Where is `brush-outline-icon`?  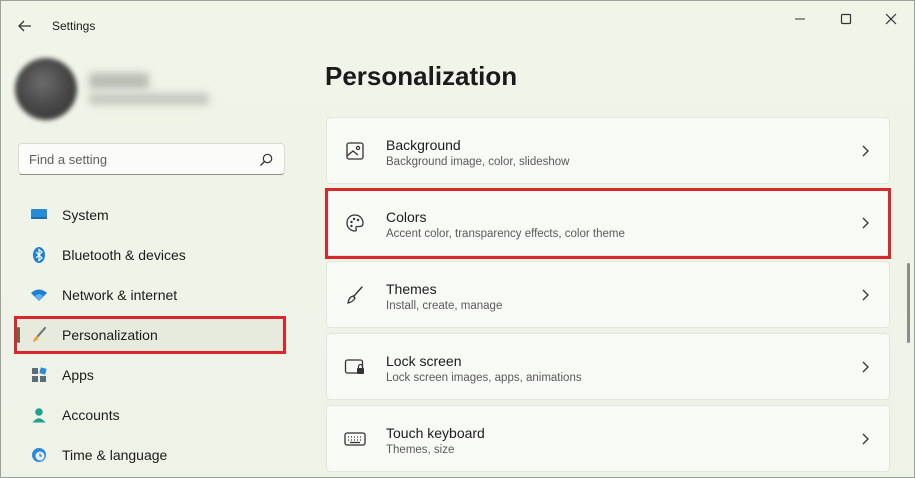
brush-outline-icon is located at coordinates (355, 295).